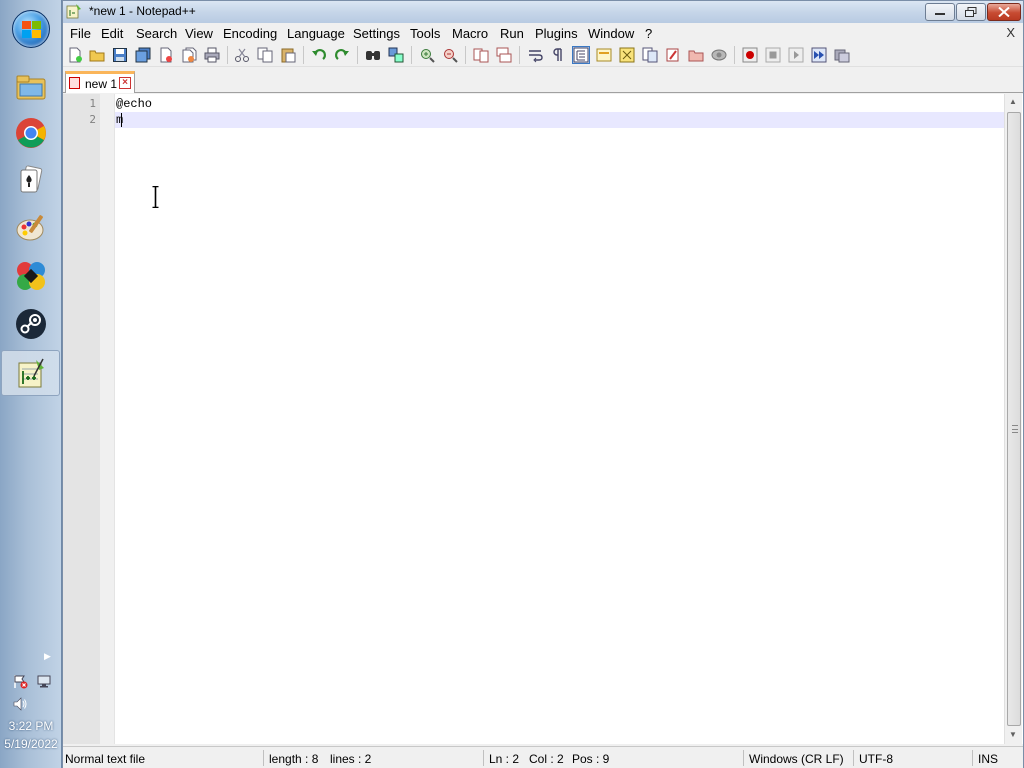  I want to click on clock-date: 5/19/2022, so click(31, 744).